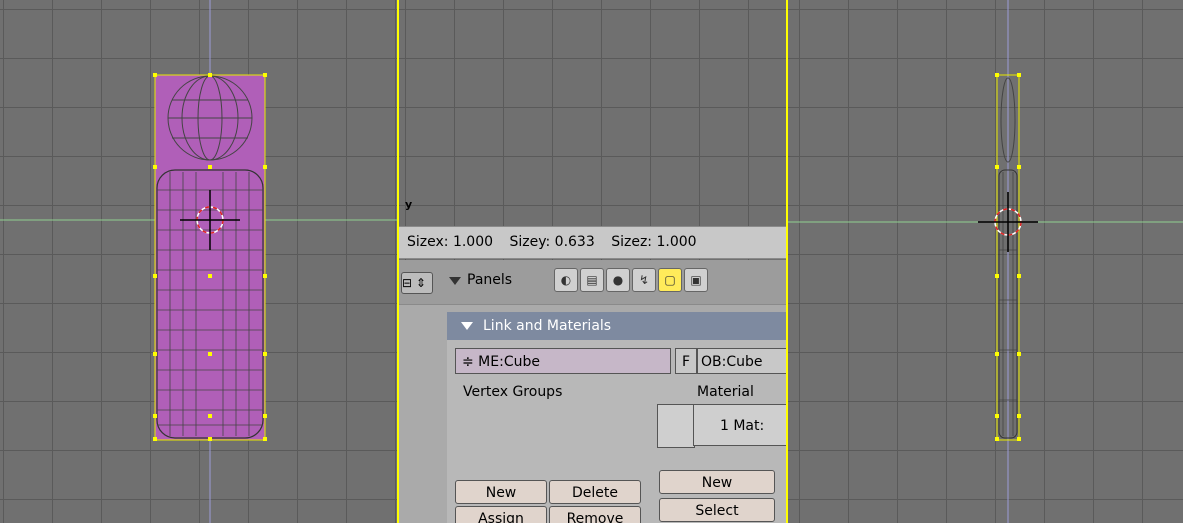  I want to click on material-new-button: New, so click(717, 482).